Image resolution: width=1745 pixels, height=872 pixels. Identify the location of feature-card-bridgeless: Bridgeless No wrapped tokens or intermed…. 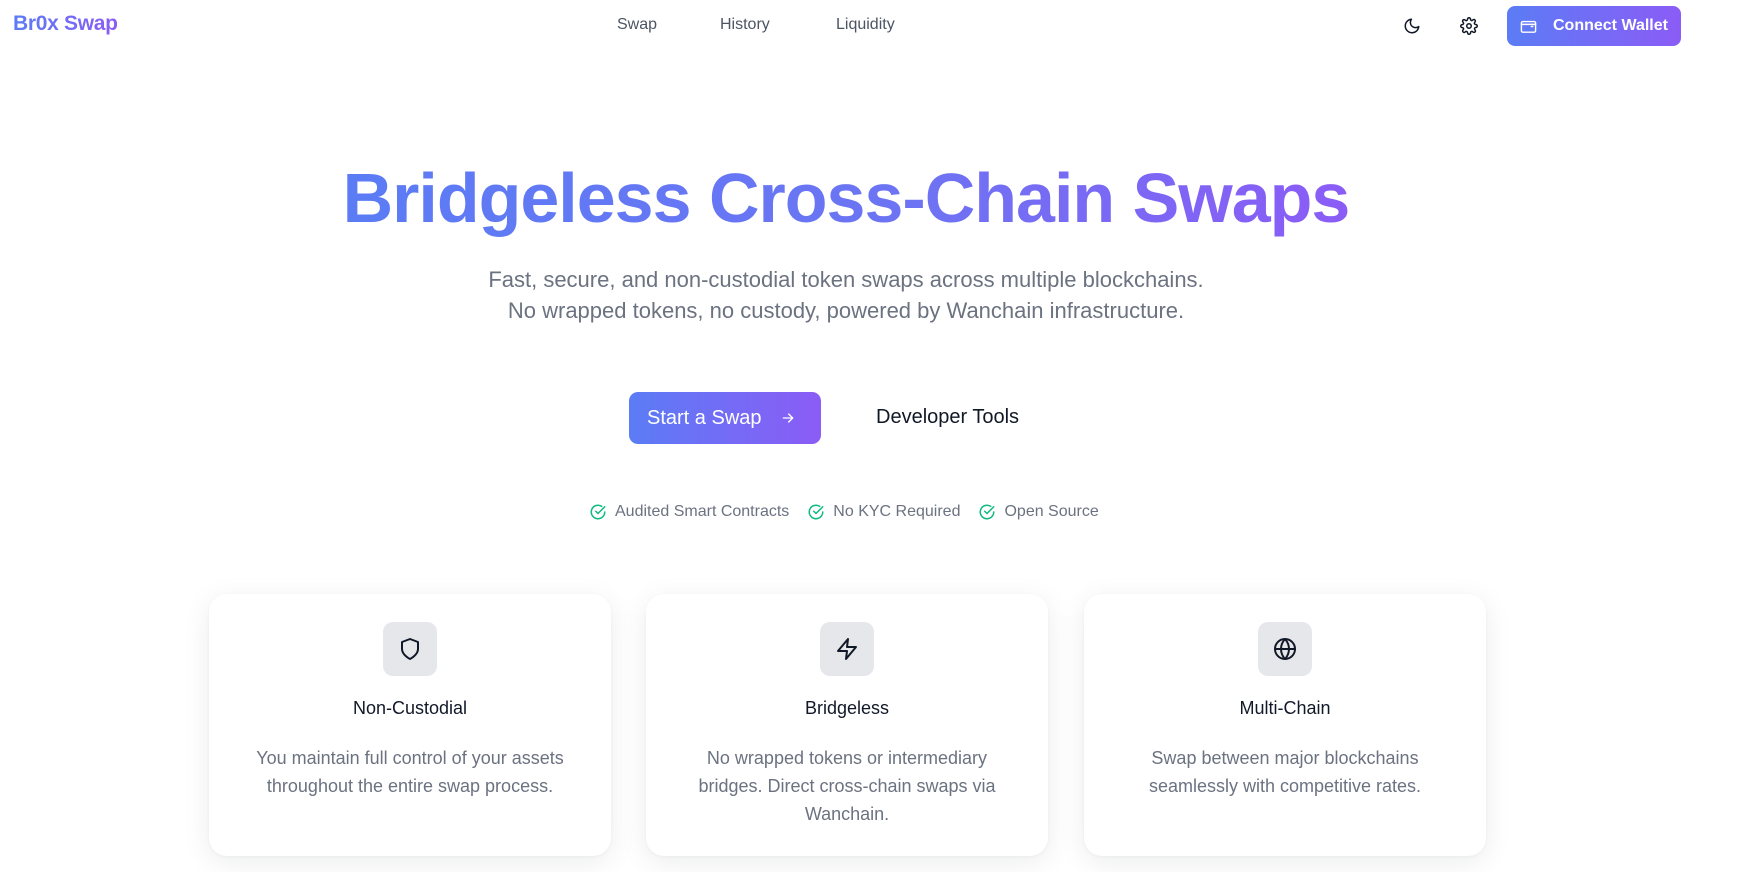
(847, 725).